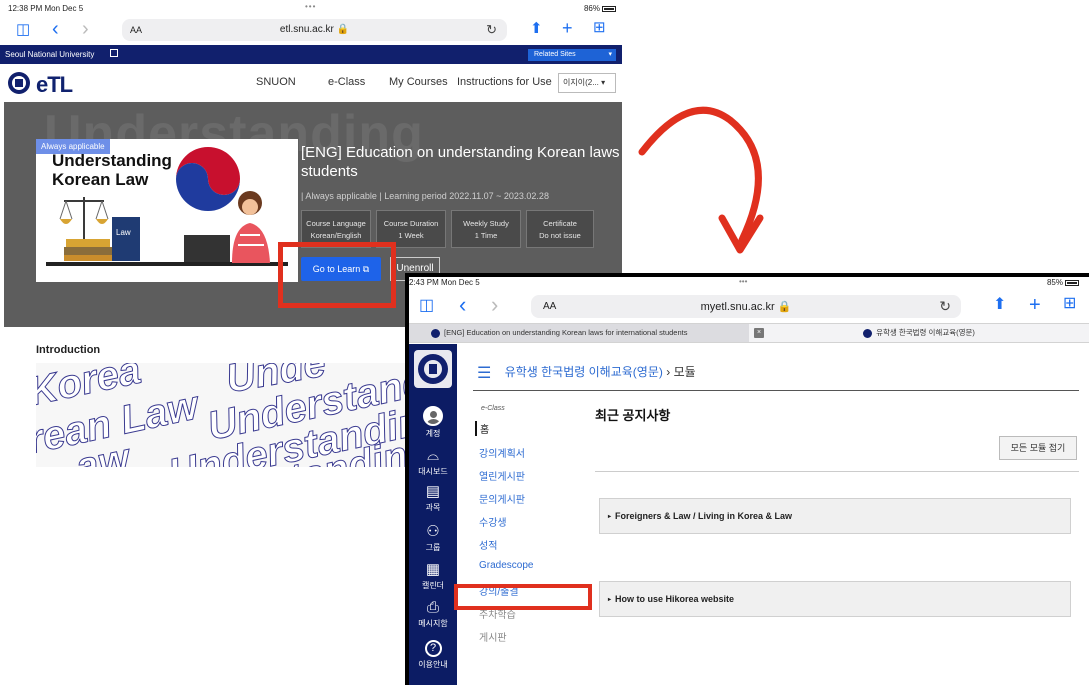  What do you see at coordinates (504, 82) in the screenshot?
I see `nav-link-instructions: Instructions for Use` at bounding box center [504, 82].